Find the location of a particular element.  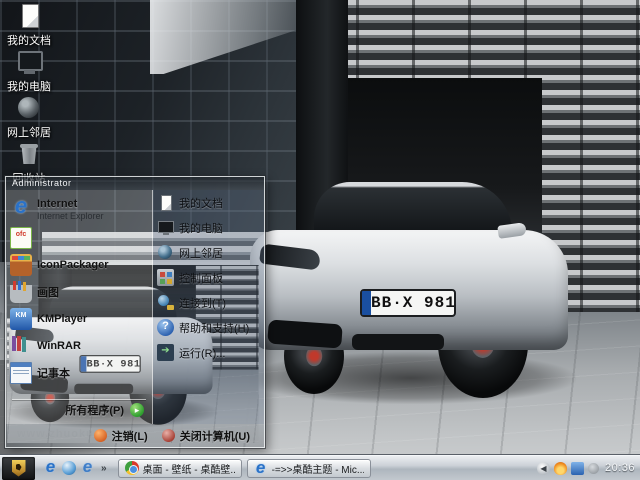

hide-tray-icons-button: ◀ is located at coordinates (543, 468).